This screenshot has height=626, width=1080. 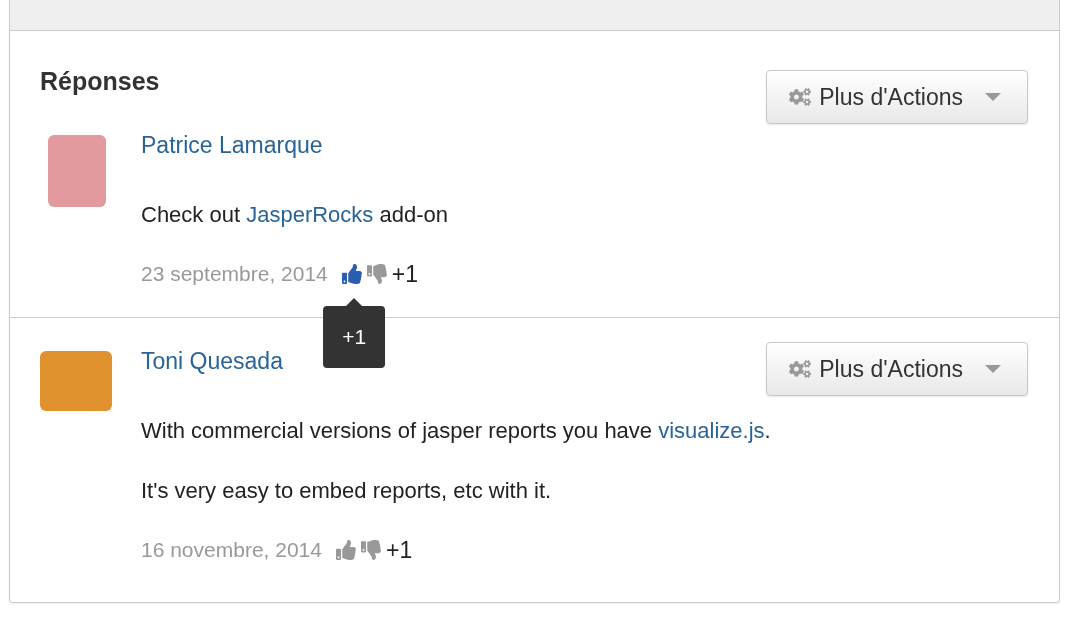 I want to click on tooltip: +1, so click(x=354, y=337).